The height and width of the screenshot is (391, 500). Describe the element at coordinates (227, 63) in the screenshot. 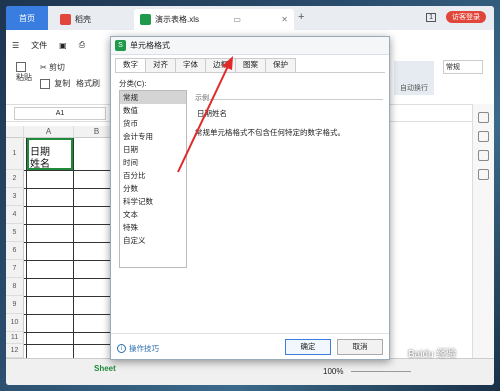

I see `arrow-head` at that location.